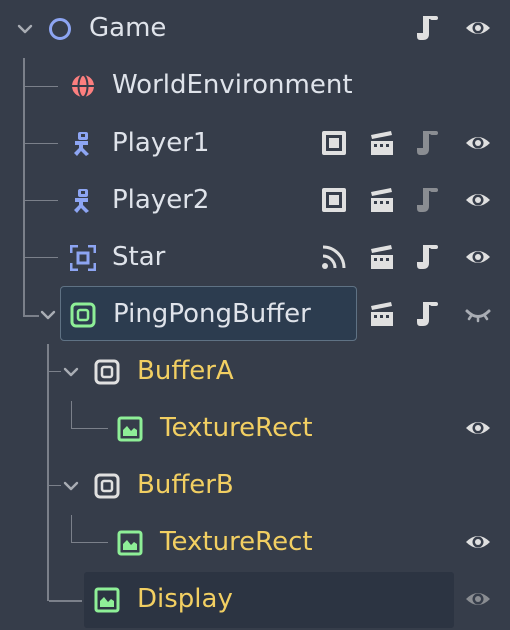  Describe the element at coordinates (83, 258) in the screenshot. I see `area-icon` at that location.